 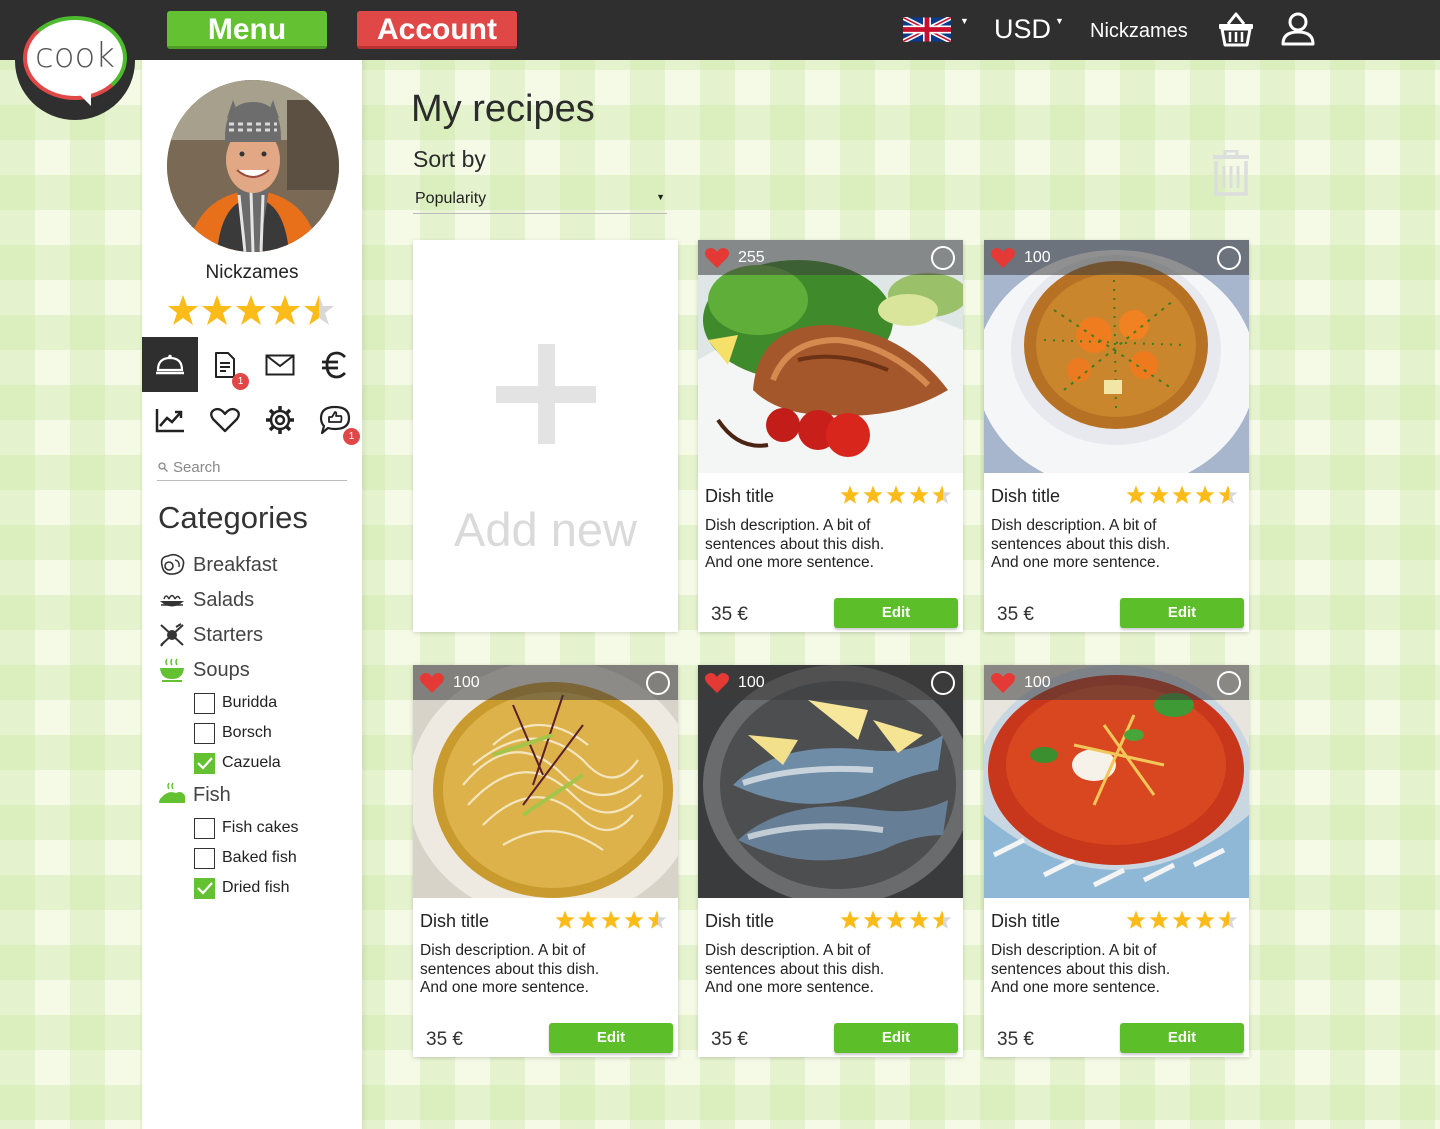 I want to click on currency-caret-icon: ▼, so click(x=1059, y=21).